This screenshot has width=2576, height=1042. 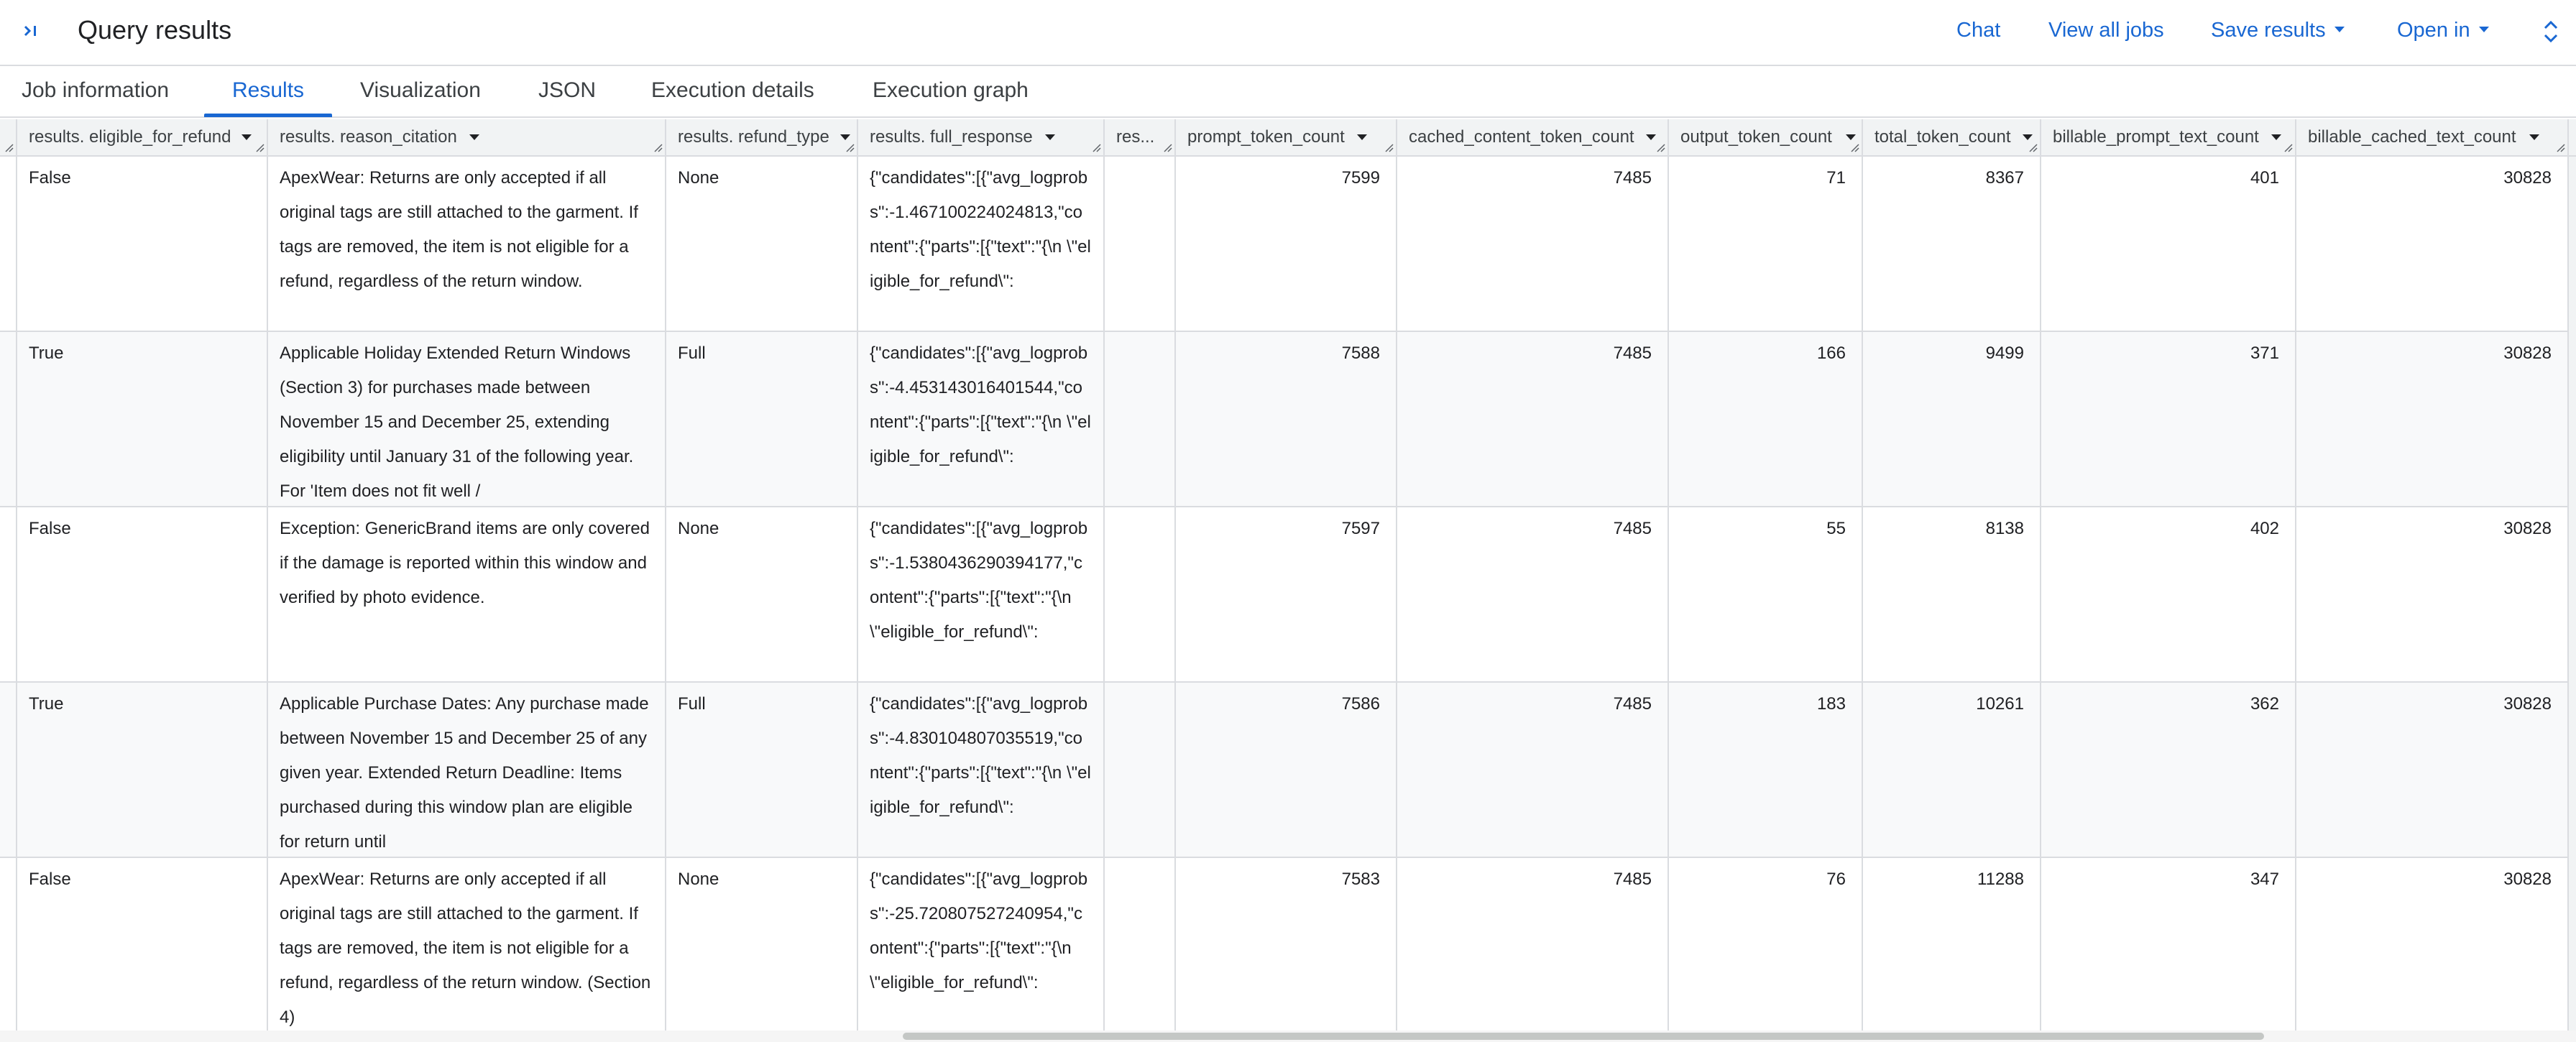 What do you see at coordinates (753, 137) in the screenshot?
I see `column-header-label: results. refund_type` at bounding box center [753, 137].